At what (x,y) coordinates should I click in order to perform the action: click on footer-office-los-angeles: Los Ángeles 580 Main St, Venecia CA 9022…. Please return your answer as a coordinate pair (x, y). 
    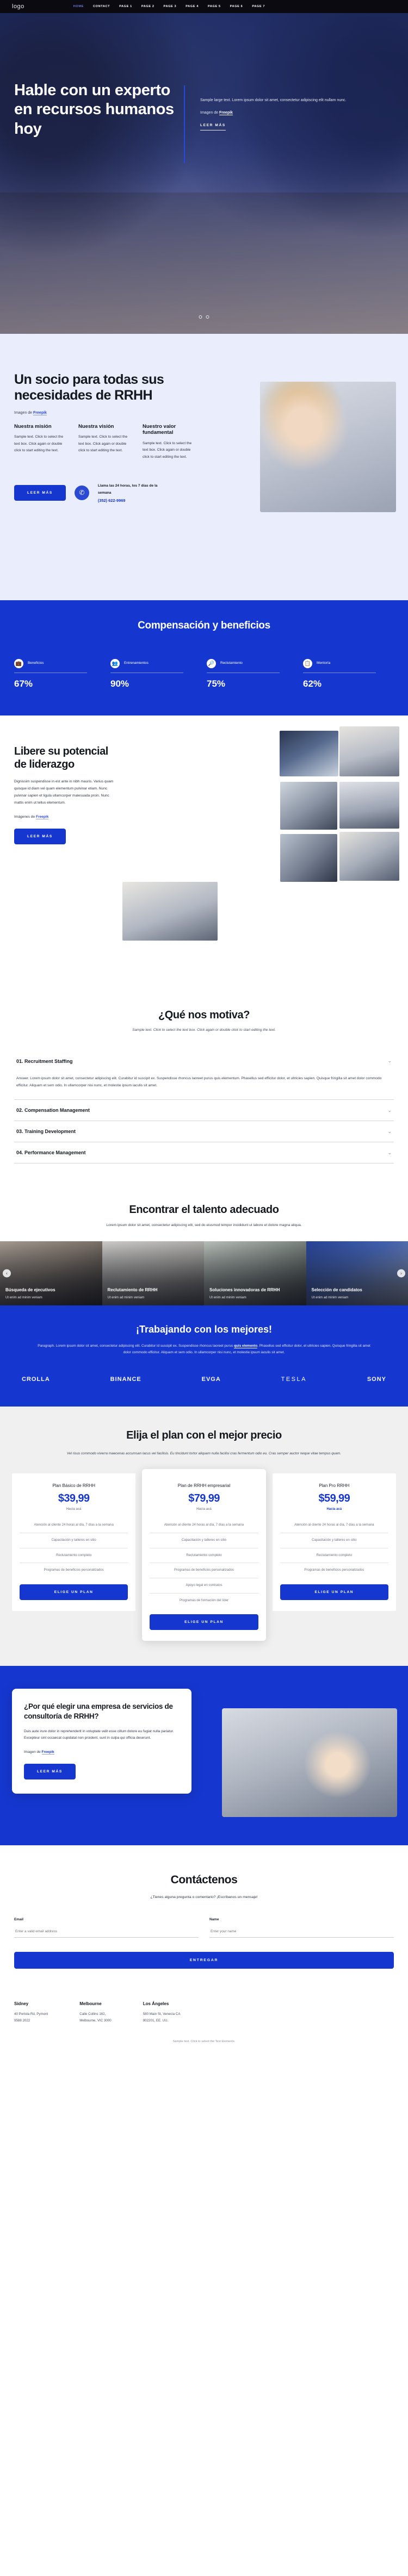
    Looking at the image, I should click on (162, 2012).